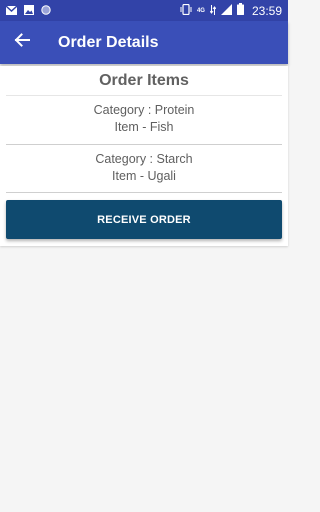 Image resolution: width=320 pixels, height=512 pixels. What do you see at coordinates (144, 10) in the screenshot?
I see `status-bar: 4G 23:59` at bounding box center [144, 10].